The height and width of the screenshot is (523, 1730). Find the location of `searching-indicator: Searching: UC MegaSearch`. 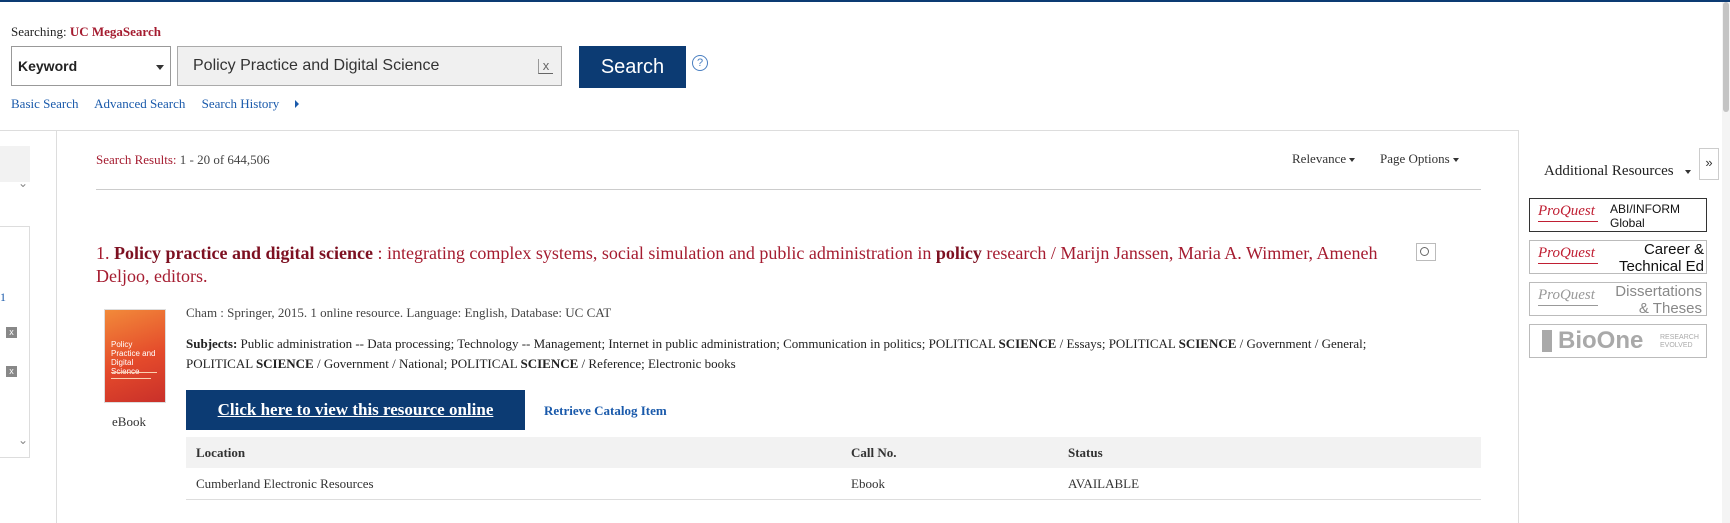

searching-indicator: Searching: UC MegaSearch is located at coordinates (86, 32).